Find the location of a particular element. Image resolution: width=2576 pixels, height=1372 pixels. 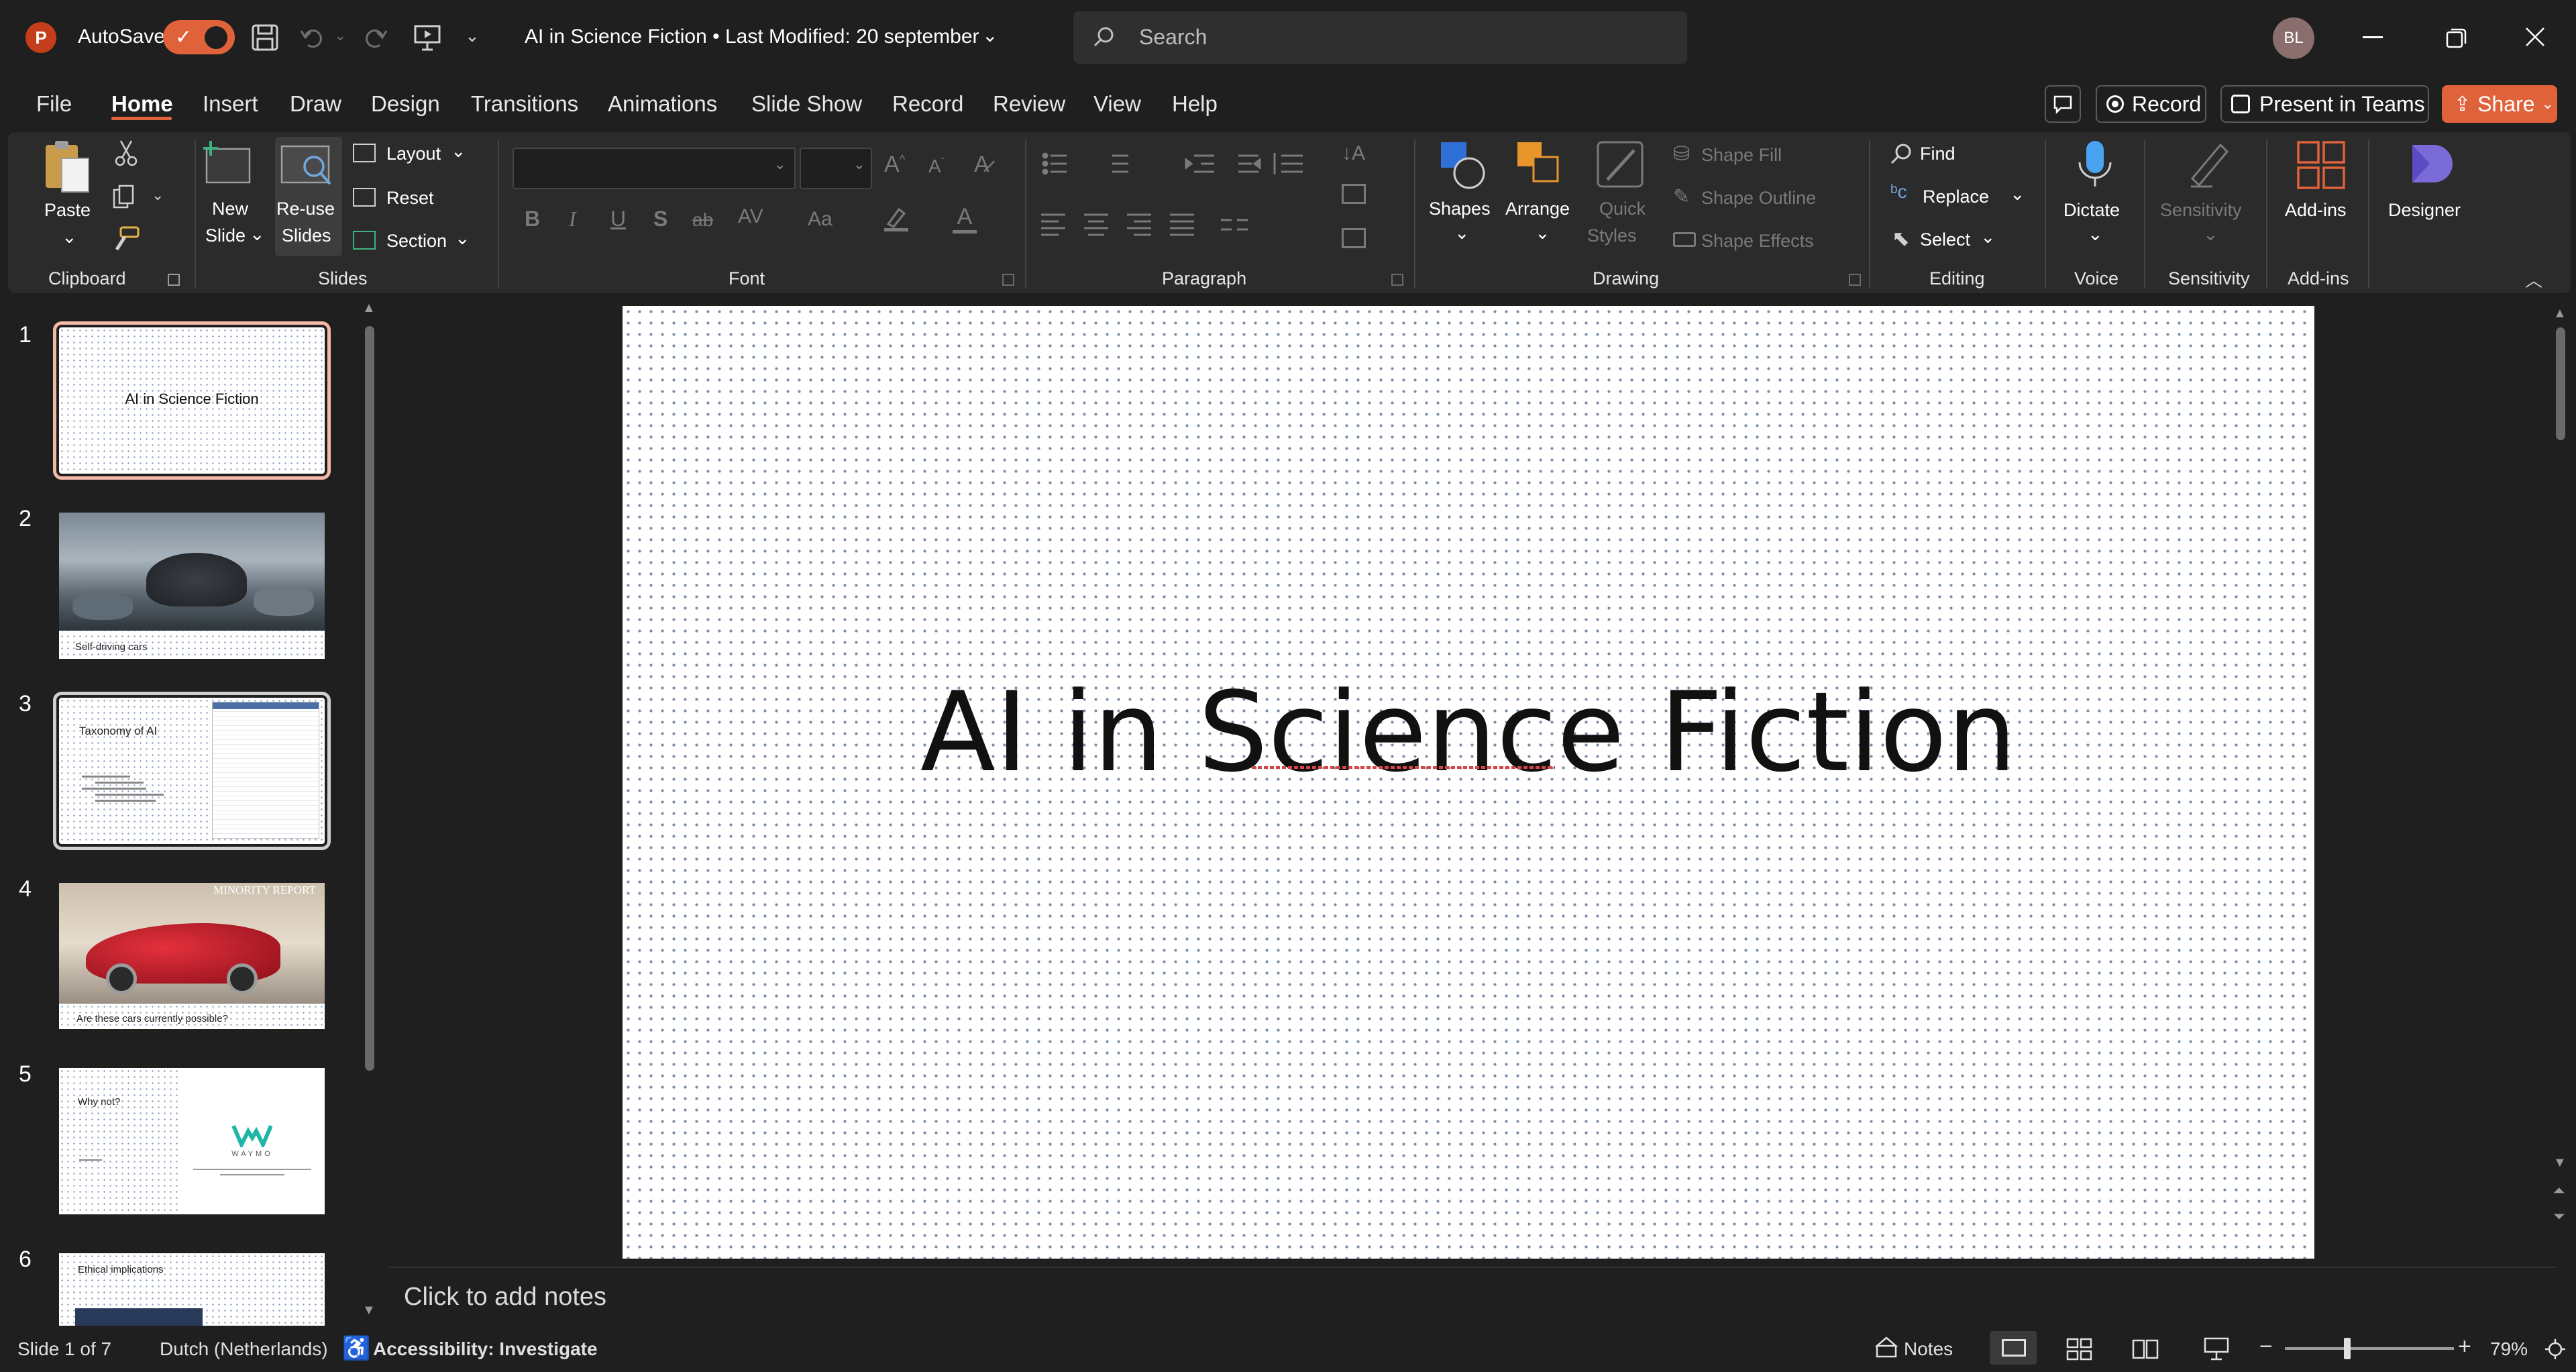

scroll-down-icon: ▼ is located at coordinates (2560, 1163).